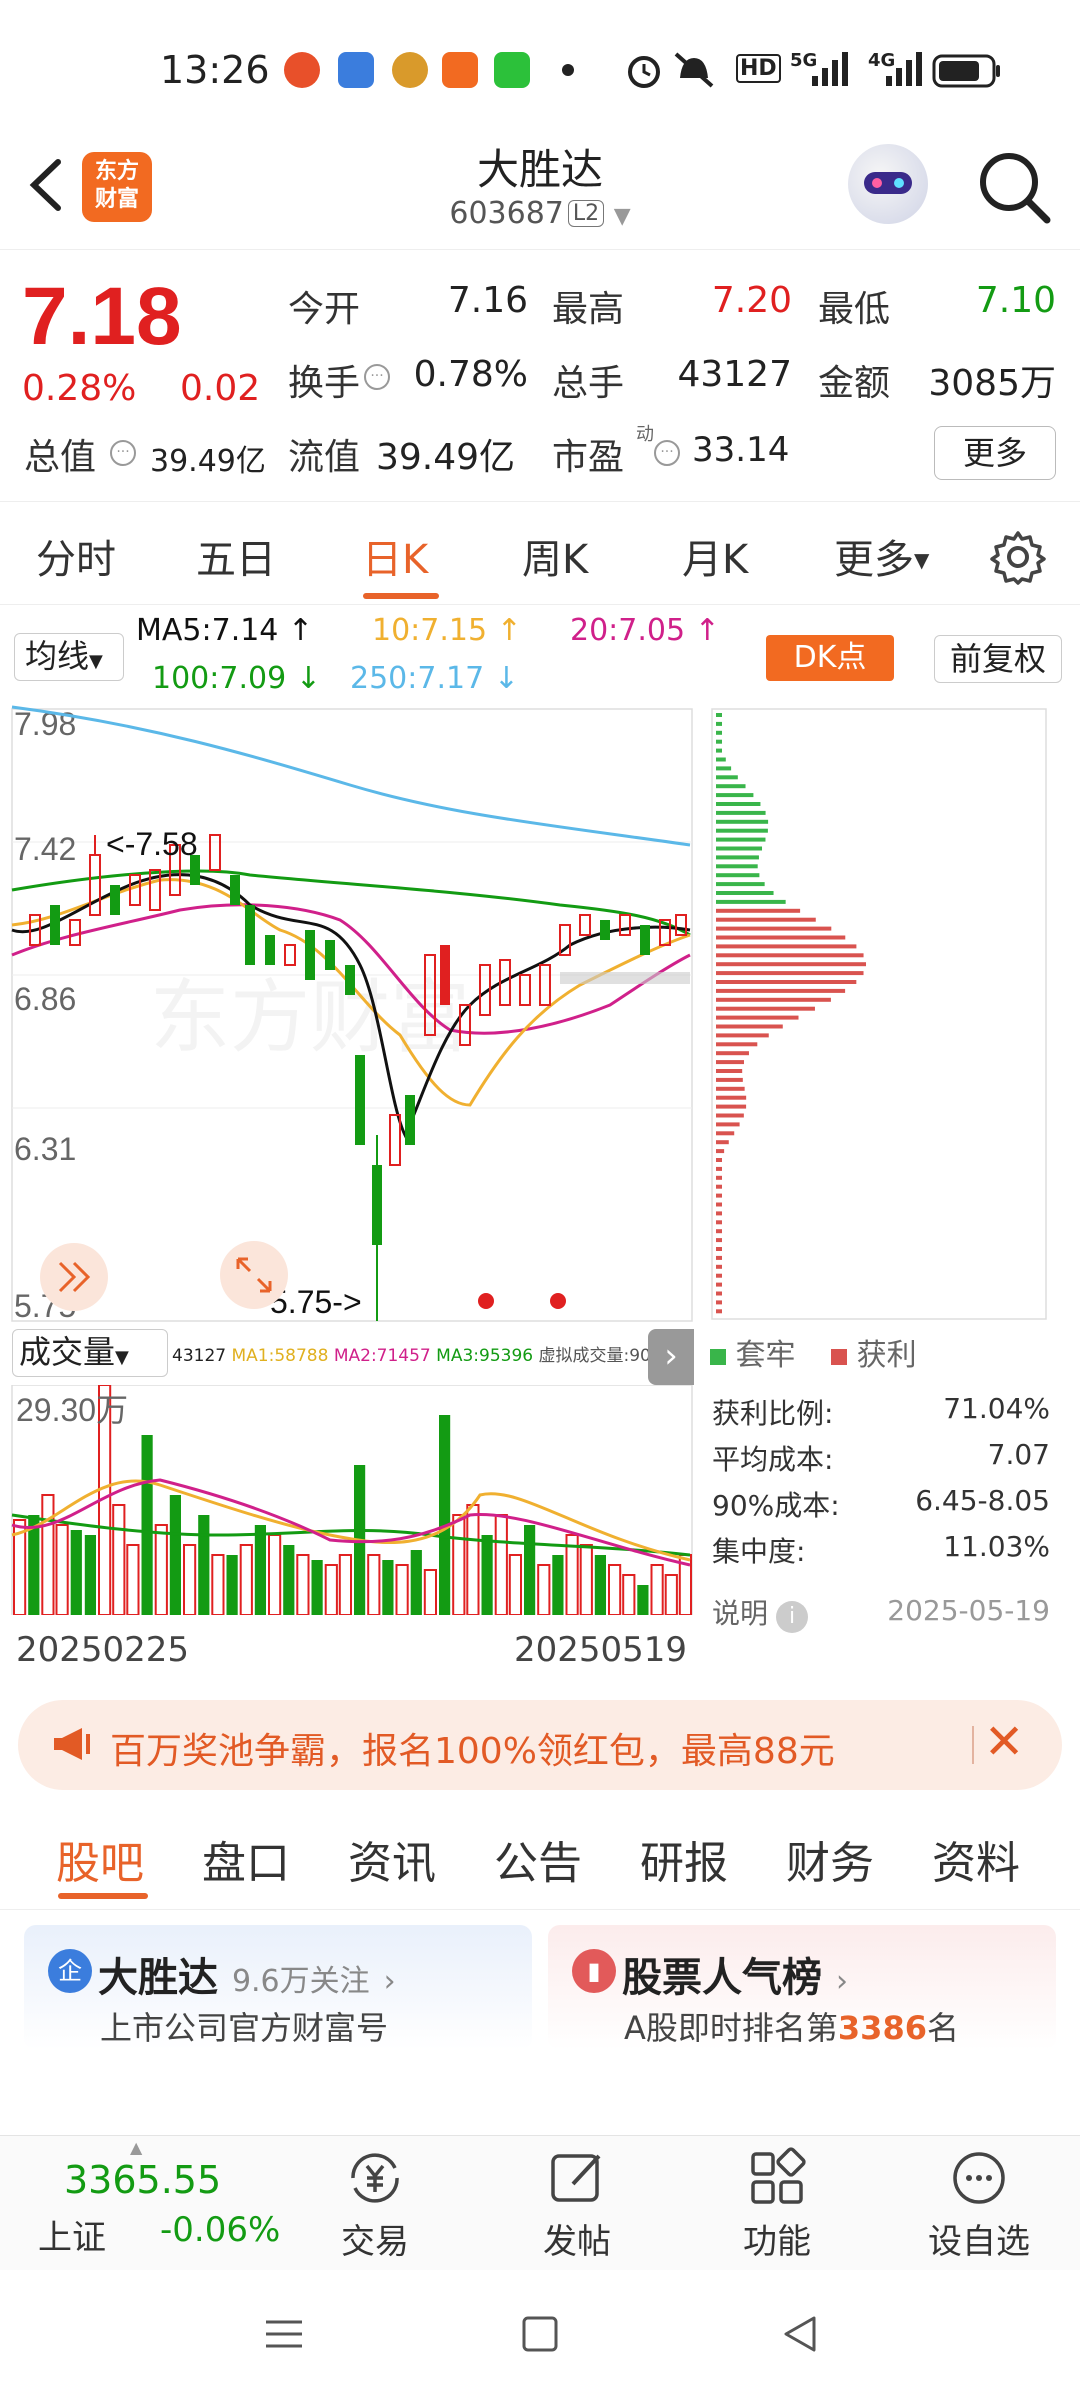 This screenshot has height=2400, width=1080. I want to click on promo-banner: 百万奖池争霸，报名100%领红包，最高88元 ✕, so click(540, 1745).